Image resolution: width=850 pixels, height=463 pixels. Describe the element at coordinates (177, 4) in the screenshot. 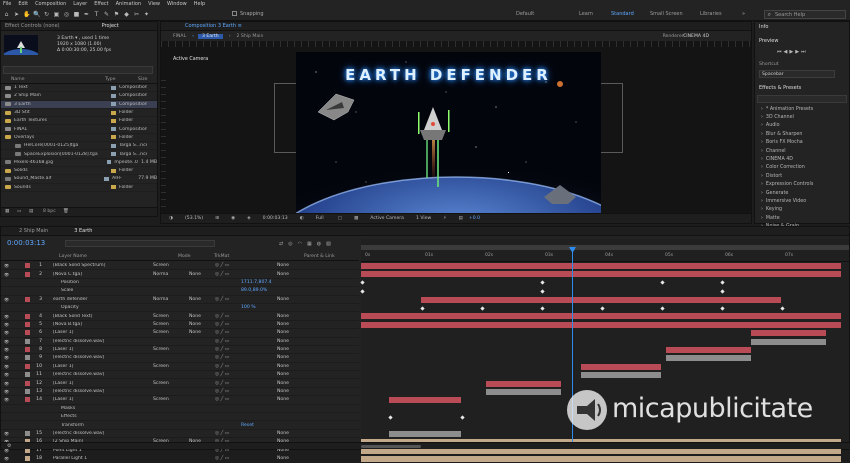

I see `menu-item-window: Window` at that location.